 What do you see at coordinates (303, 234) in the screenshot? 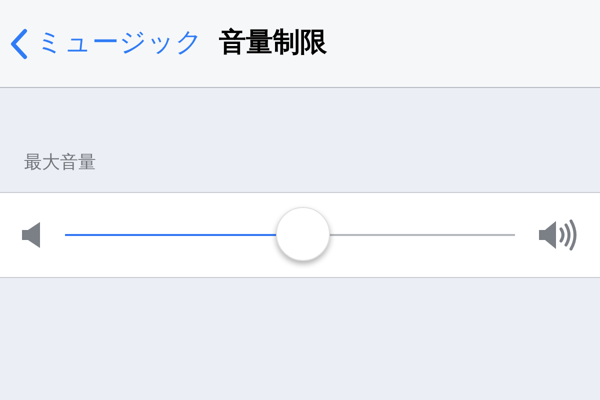
I see `slider-thumb` at bounding box center [303, 234].